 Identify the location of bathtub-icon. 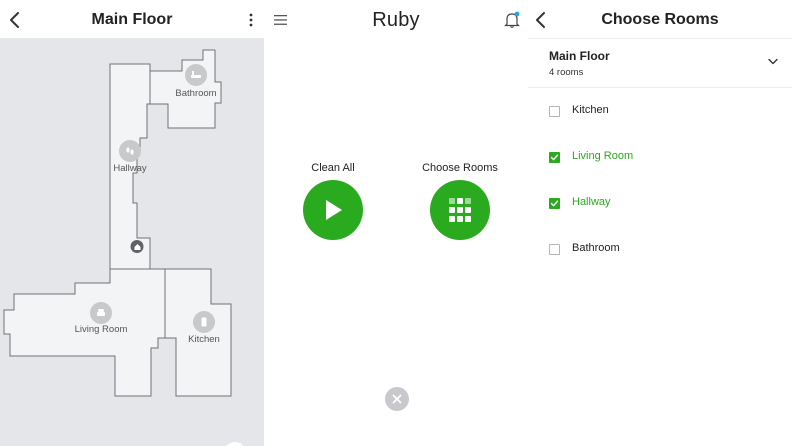
(196, 75).